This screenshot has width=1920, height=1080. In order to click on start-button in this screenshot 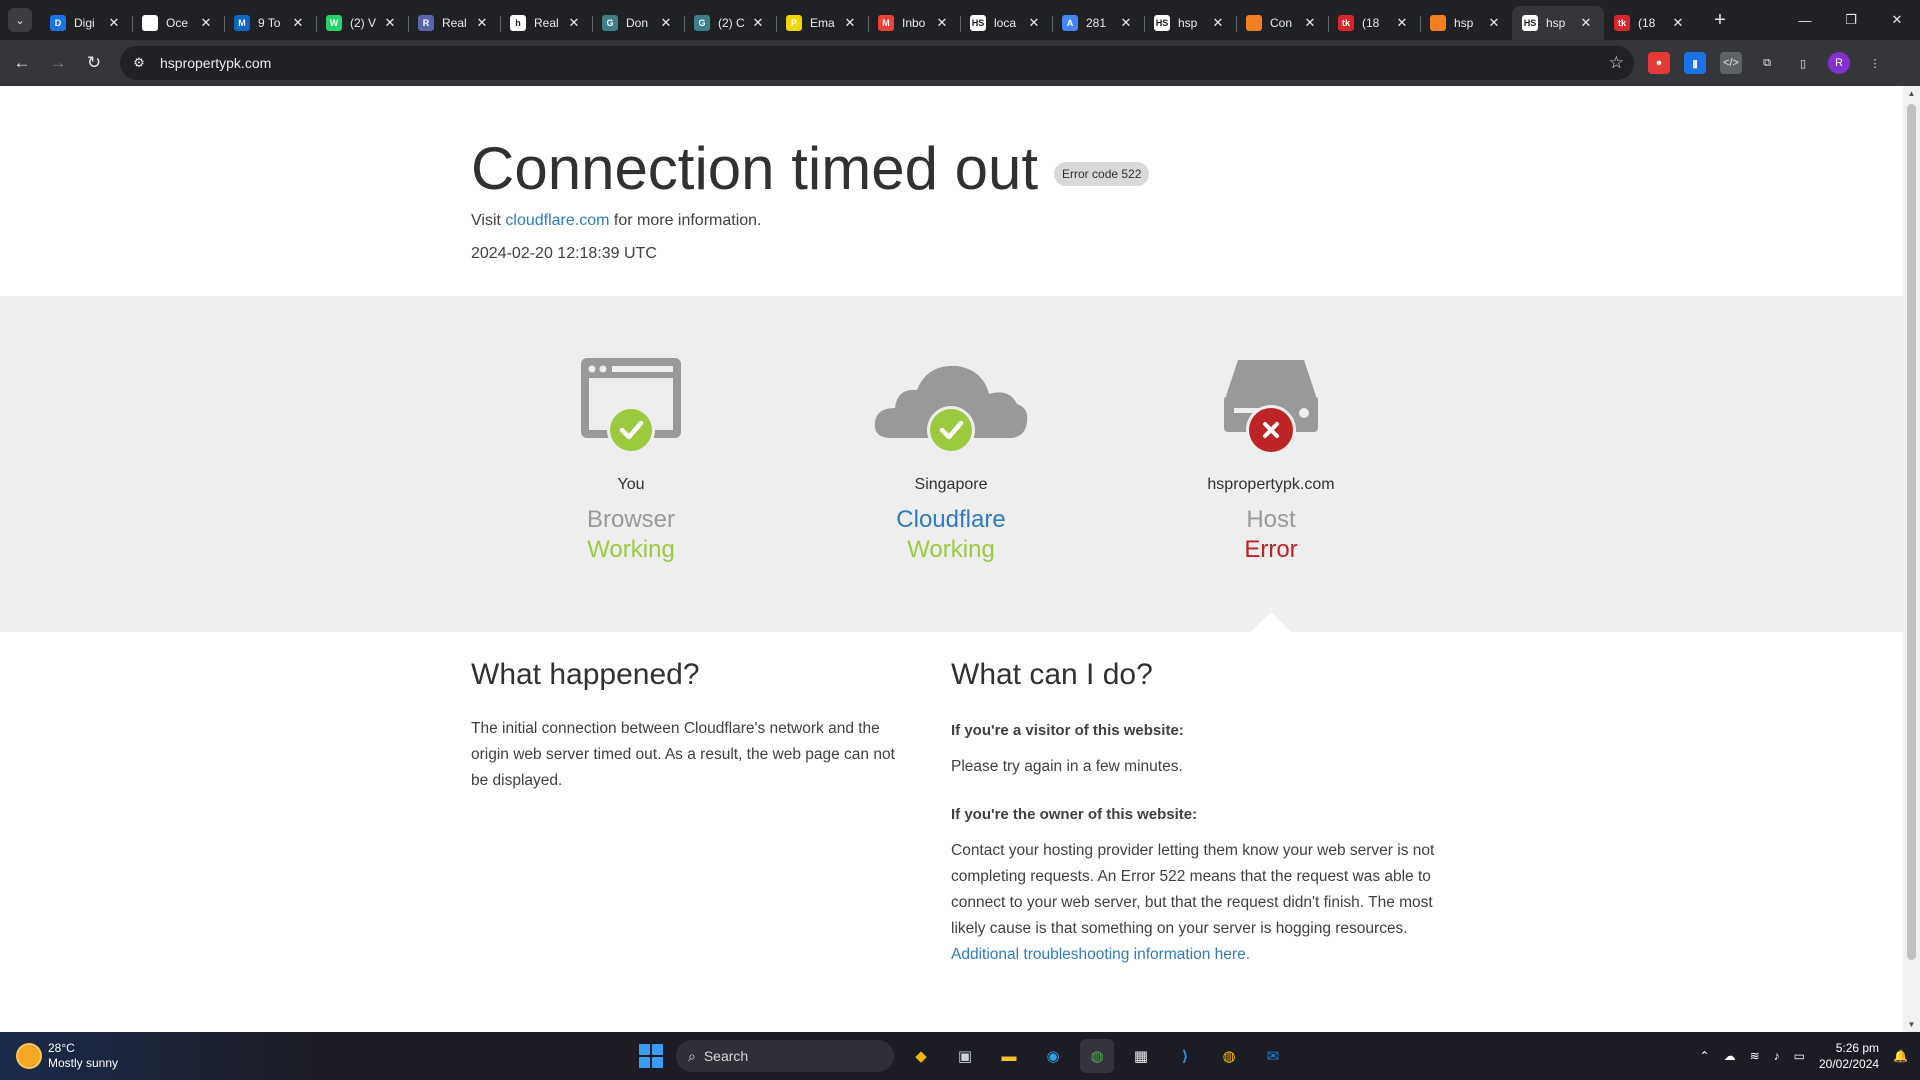, I will do `click(651, 1056)`.